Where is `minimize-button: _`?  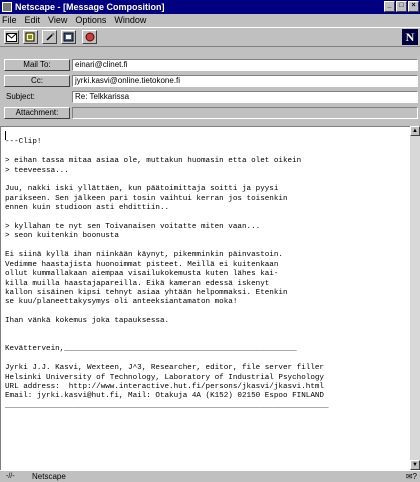
minimize-button: _ is located at coordinates (389, 6).